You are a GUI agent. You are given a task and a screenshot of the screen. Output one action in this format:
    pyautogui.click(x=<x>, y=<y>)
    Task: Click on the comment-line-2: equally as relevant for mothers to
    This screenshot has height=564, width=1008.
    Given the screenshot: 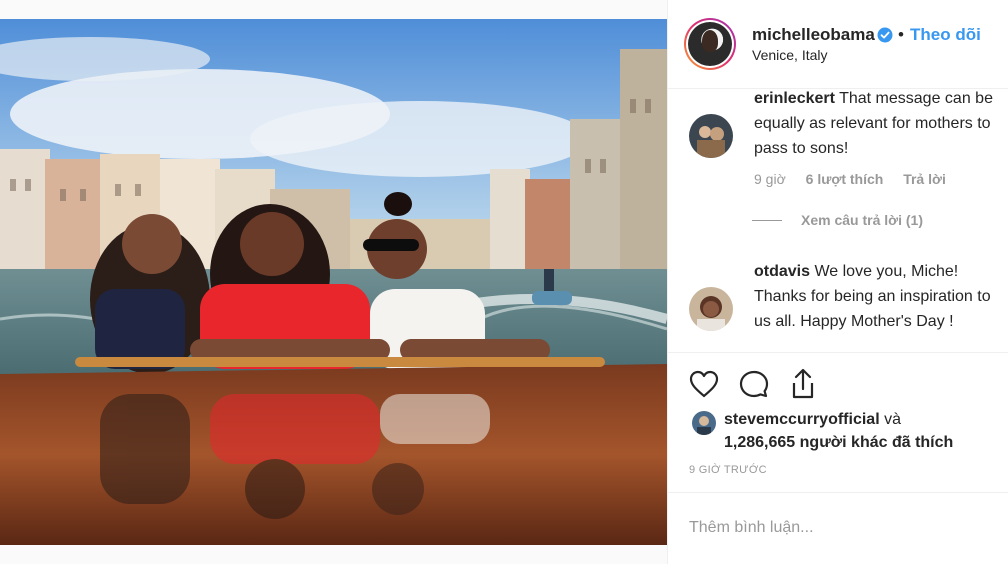 What is the action you would take?
    pyautogui.click(x=872, y=123)
    